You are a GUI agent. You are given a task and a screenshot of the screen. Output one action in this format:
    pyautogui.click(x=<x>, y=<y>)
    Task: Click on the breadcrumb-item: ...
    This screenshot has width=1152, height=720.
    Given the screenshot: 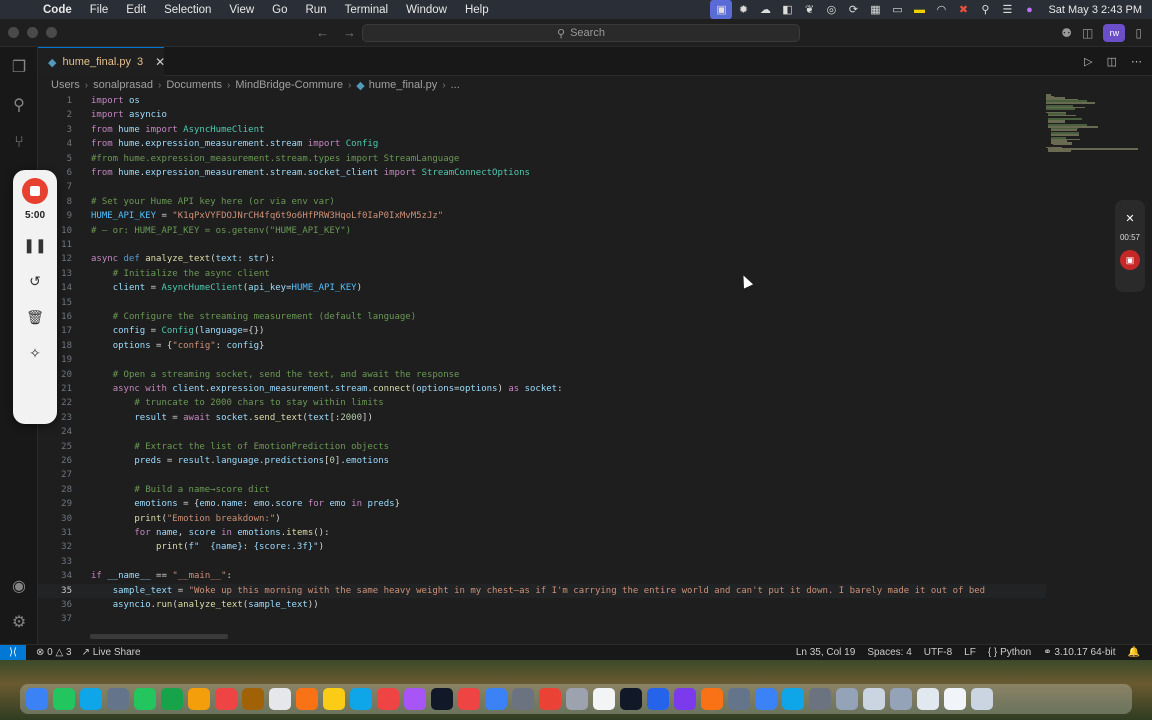 What is the action you would take?
    pyautogui.click(x=455, y=85)
    